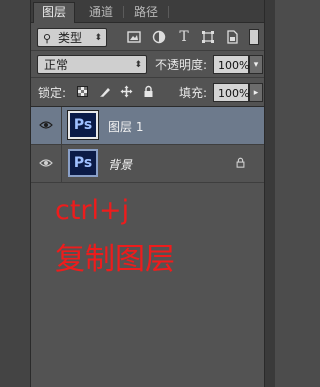 This screenshot has width=320, height=387. I want to click on opacity-input: 100%, so click(231, 64).